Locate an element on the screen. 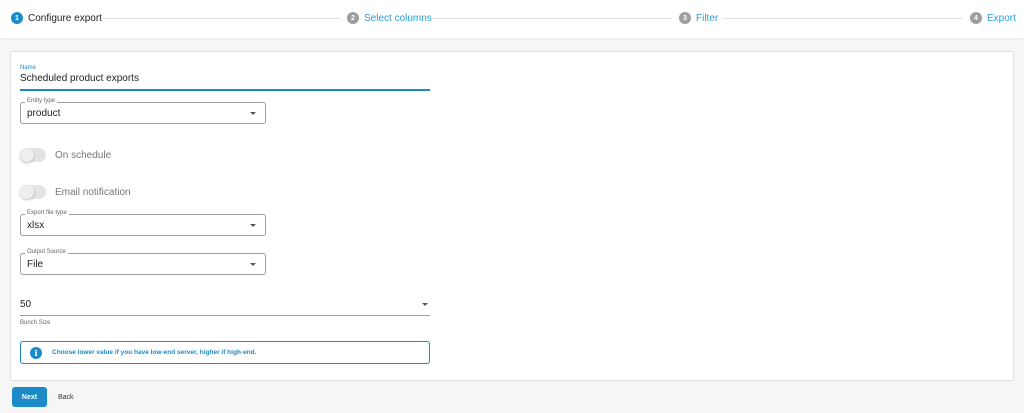  step-number: 2 is located at coordinates (353, 18).